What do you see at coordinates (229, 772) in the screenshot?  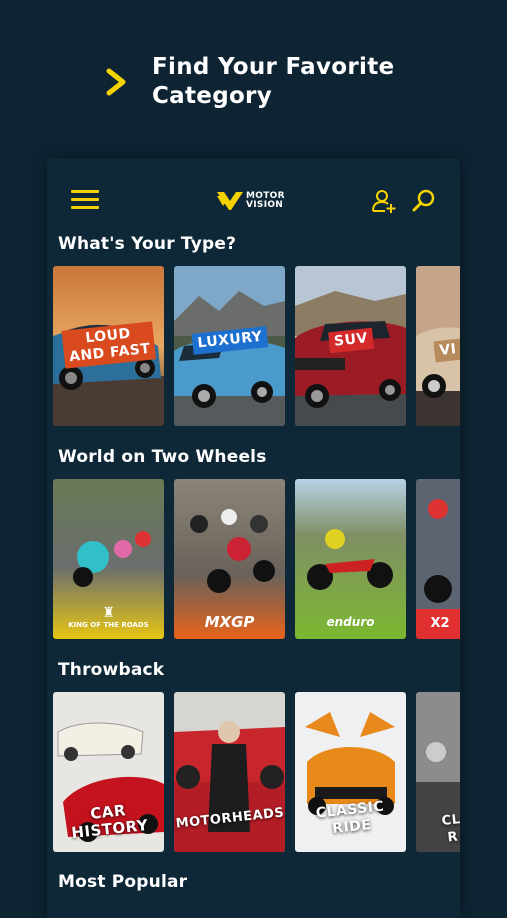 I see `category-card-motorheads: MOTORHEADS` at bounding box center [229, 772].